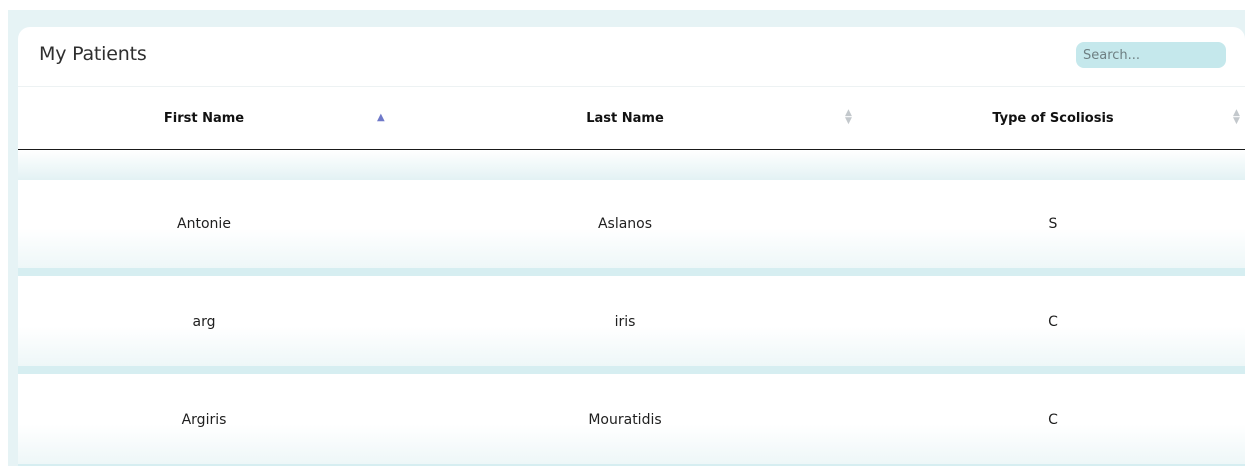 The height and width of the screenshot is (466, 1245). I want to click on search-input, so click(1151, 55).